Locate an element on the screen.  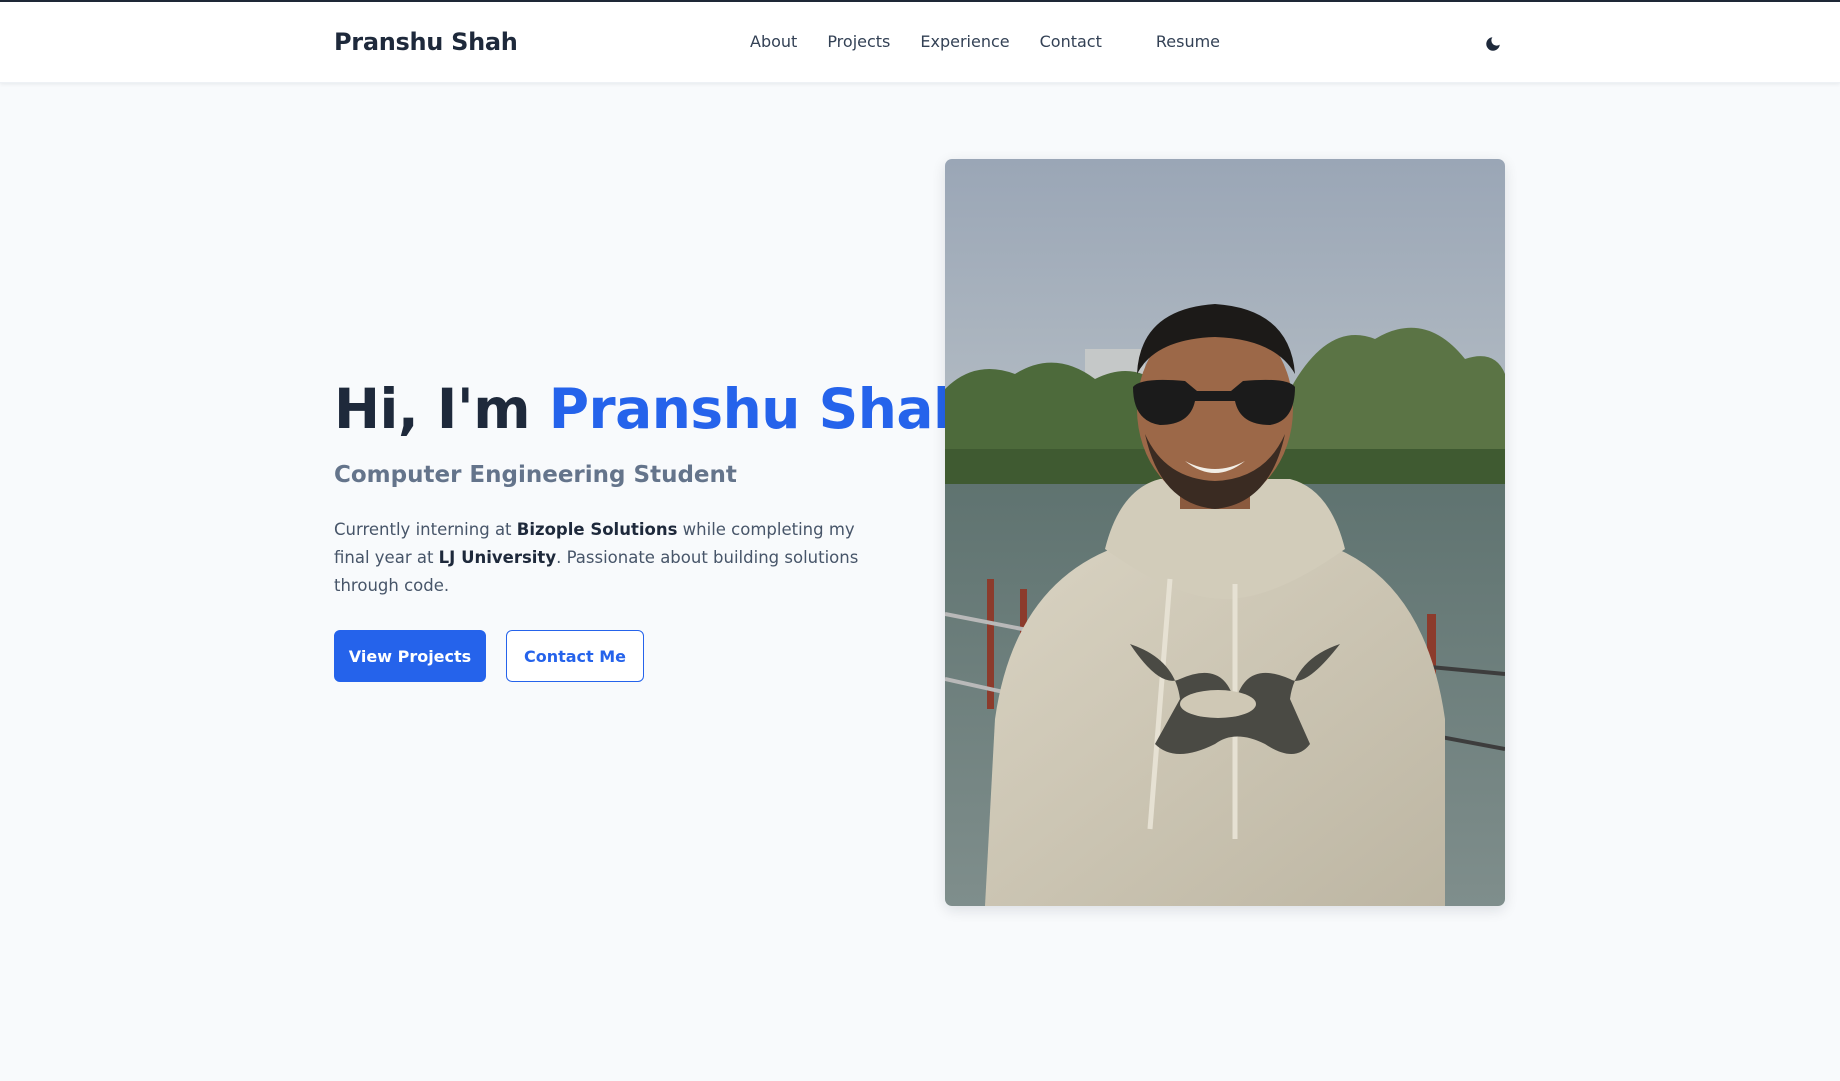
view-projects-button: View Projects is located at coordinates (410, 656).